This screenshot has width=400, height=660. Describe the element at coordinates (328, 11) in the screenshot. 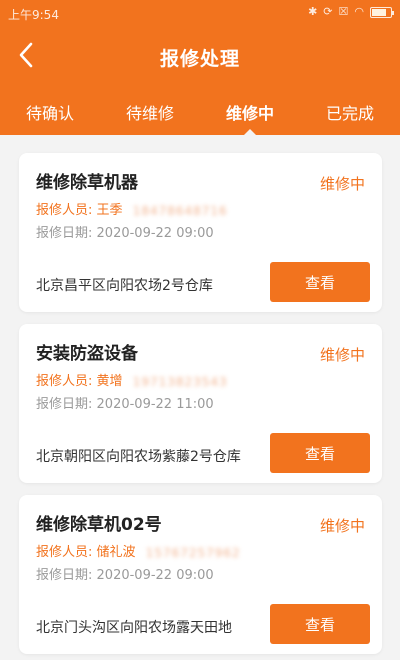

I see `sync-off-icon: ⟳` at that location.